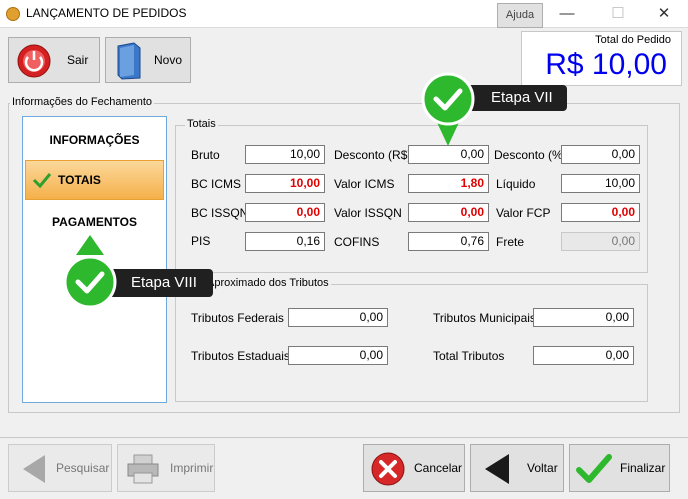  What do you see at coordinates (192, 468) in the screenshot?
I see `print-label: Imprimir` at bounding box center [192, 468].